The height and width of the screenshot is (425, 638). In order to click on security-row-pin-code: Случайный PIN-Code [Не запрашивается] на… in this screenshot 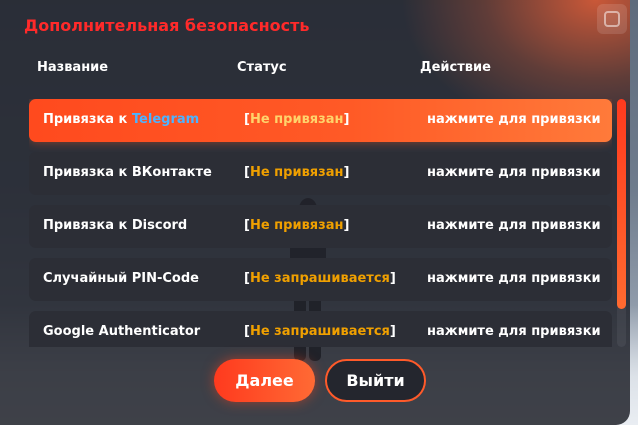, I will do `click(320, 279)`.